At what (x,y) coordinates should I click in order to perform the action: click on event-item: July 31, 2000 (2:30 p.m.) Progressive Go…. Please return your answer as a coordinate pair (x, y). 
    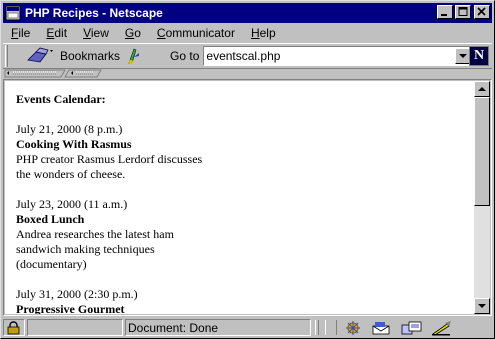
    Looking at the image, I should click on (245, 300).